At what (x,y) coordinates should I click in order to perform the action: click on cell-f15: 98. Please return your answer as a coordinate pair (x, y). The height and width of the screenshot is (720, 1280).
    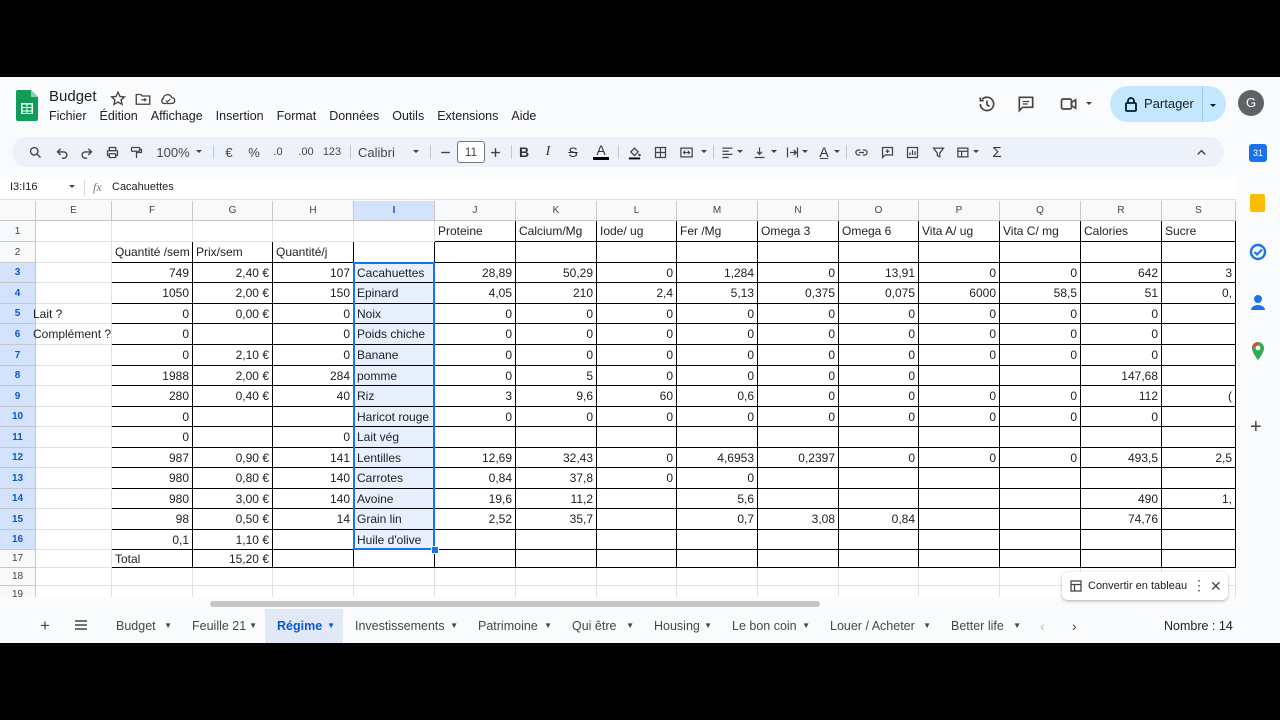
    Looking at the image, I should click on (152, 519).